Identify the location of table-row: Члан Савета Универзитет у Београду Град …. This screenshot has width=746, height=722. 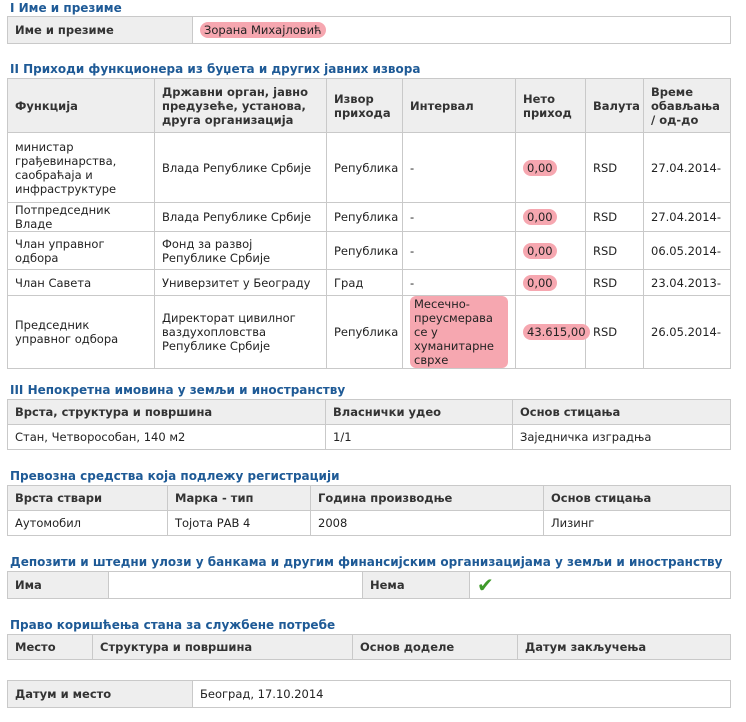
(369, 282).